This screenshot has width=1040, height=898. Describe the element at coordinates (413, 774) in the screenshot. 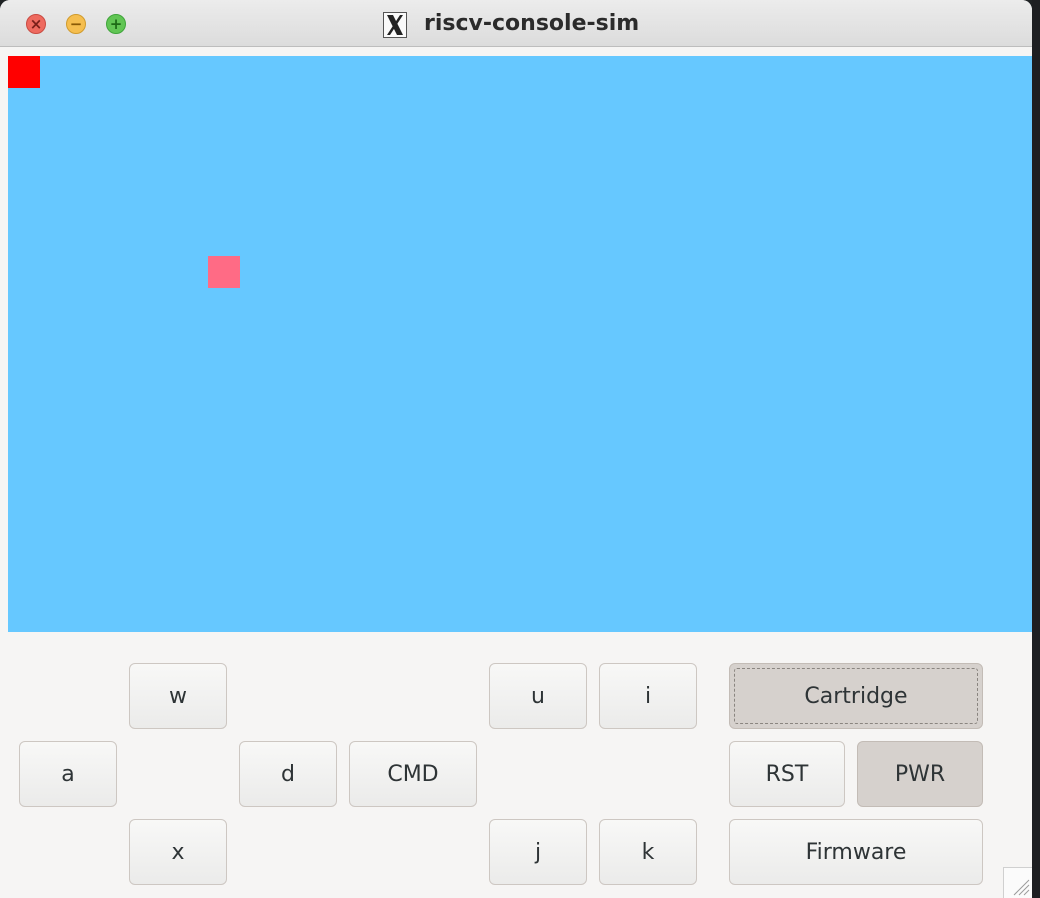

I see `cmd-button: CMD` at that location.